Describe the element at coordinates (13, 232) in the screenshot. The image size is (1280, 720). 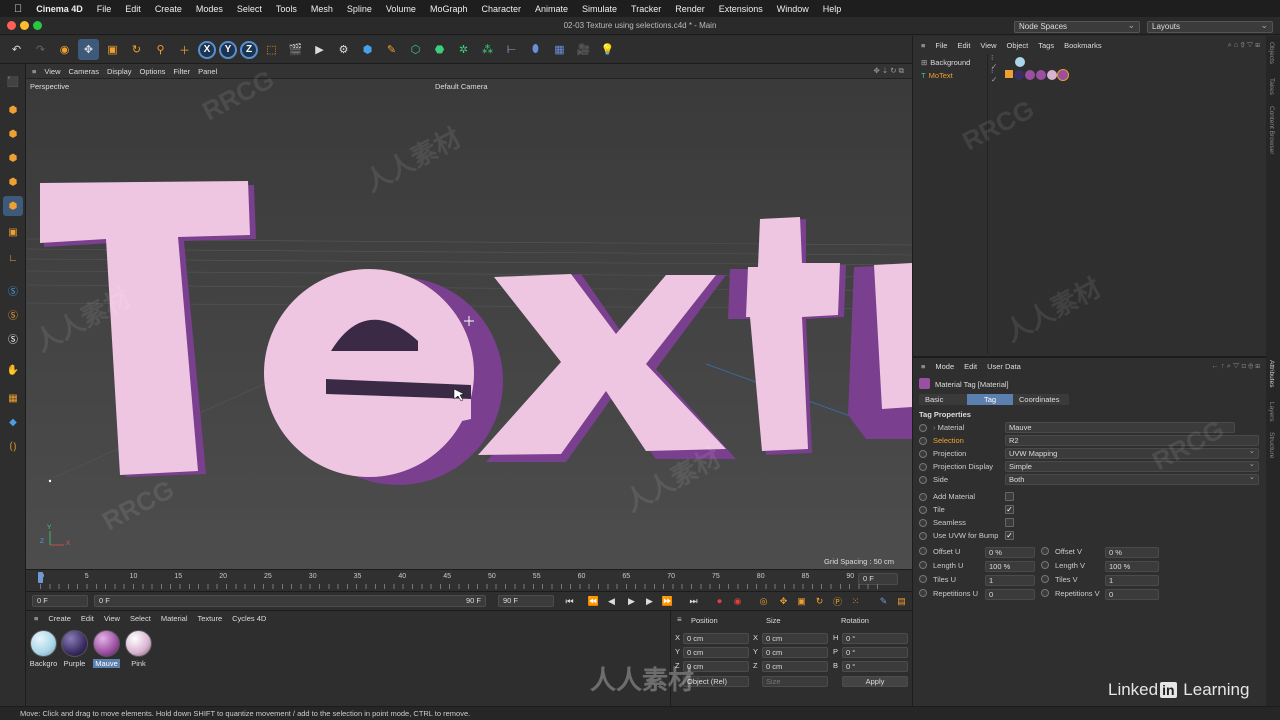
I see `enable-axis-icon: ▣` at that location.